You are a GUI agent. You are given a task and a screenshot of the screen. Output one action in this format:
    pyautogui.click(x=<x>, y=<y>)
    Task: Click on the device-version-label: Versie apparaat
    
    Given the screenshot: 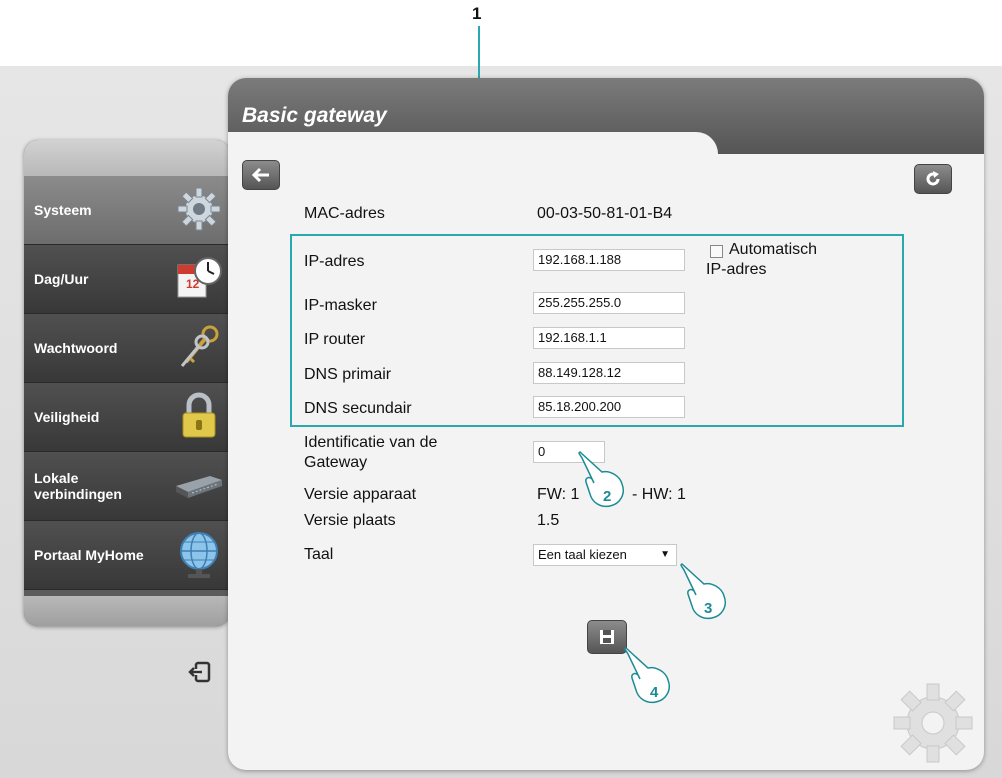 What is the action you would take?
    pyautogui.click(x=360, y=494)
    